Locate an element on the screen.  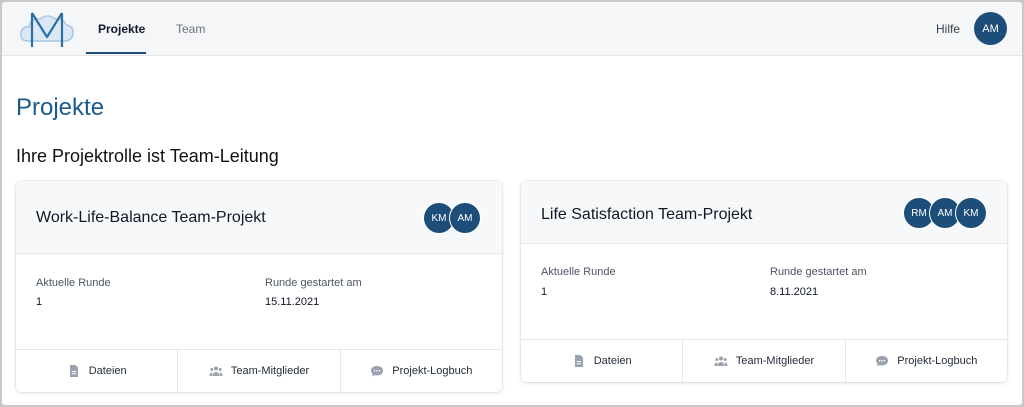
page-title: Projekte is located at coordinates (60, 107).